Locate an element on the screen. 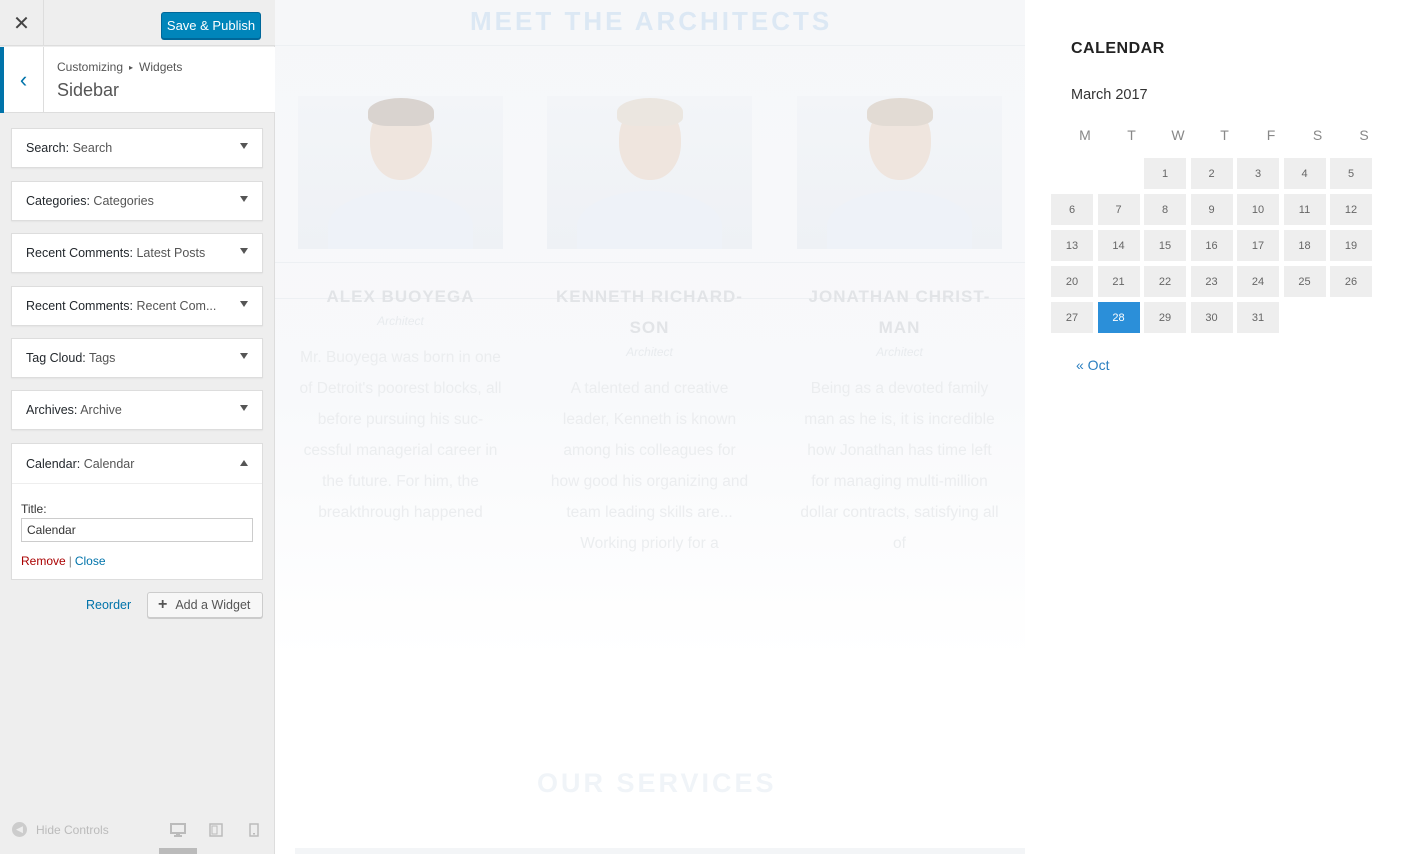  title-field is located at coordinates (137, 530).